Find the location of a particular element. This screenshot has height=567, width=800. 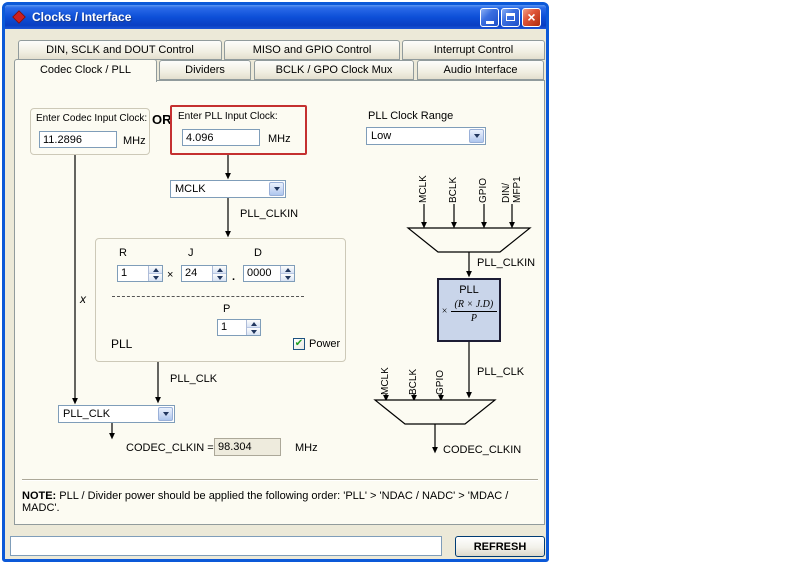

formula-denominator: P is located at coordinates (473, 318).